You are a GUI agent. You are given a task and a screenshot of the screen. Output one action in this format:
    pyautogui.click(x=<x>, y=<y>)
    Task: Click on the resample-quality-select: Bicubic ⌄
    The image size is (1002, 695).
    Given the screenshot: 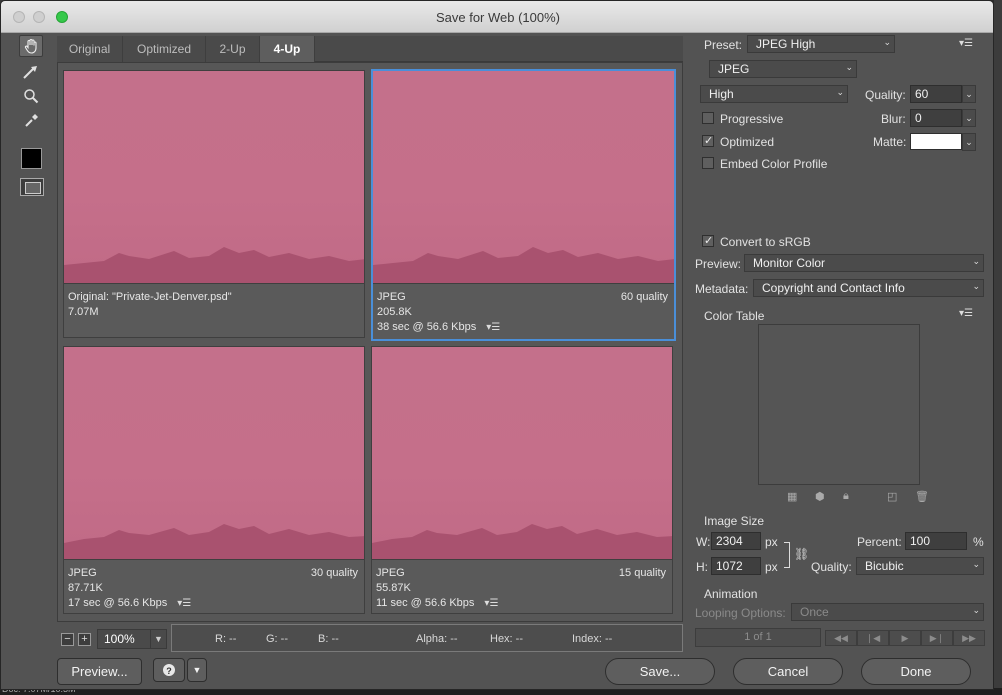 What is the action you would take?
    pyautogui.click(x=920, y=566)
    